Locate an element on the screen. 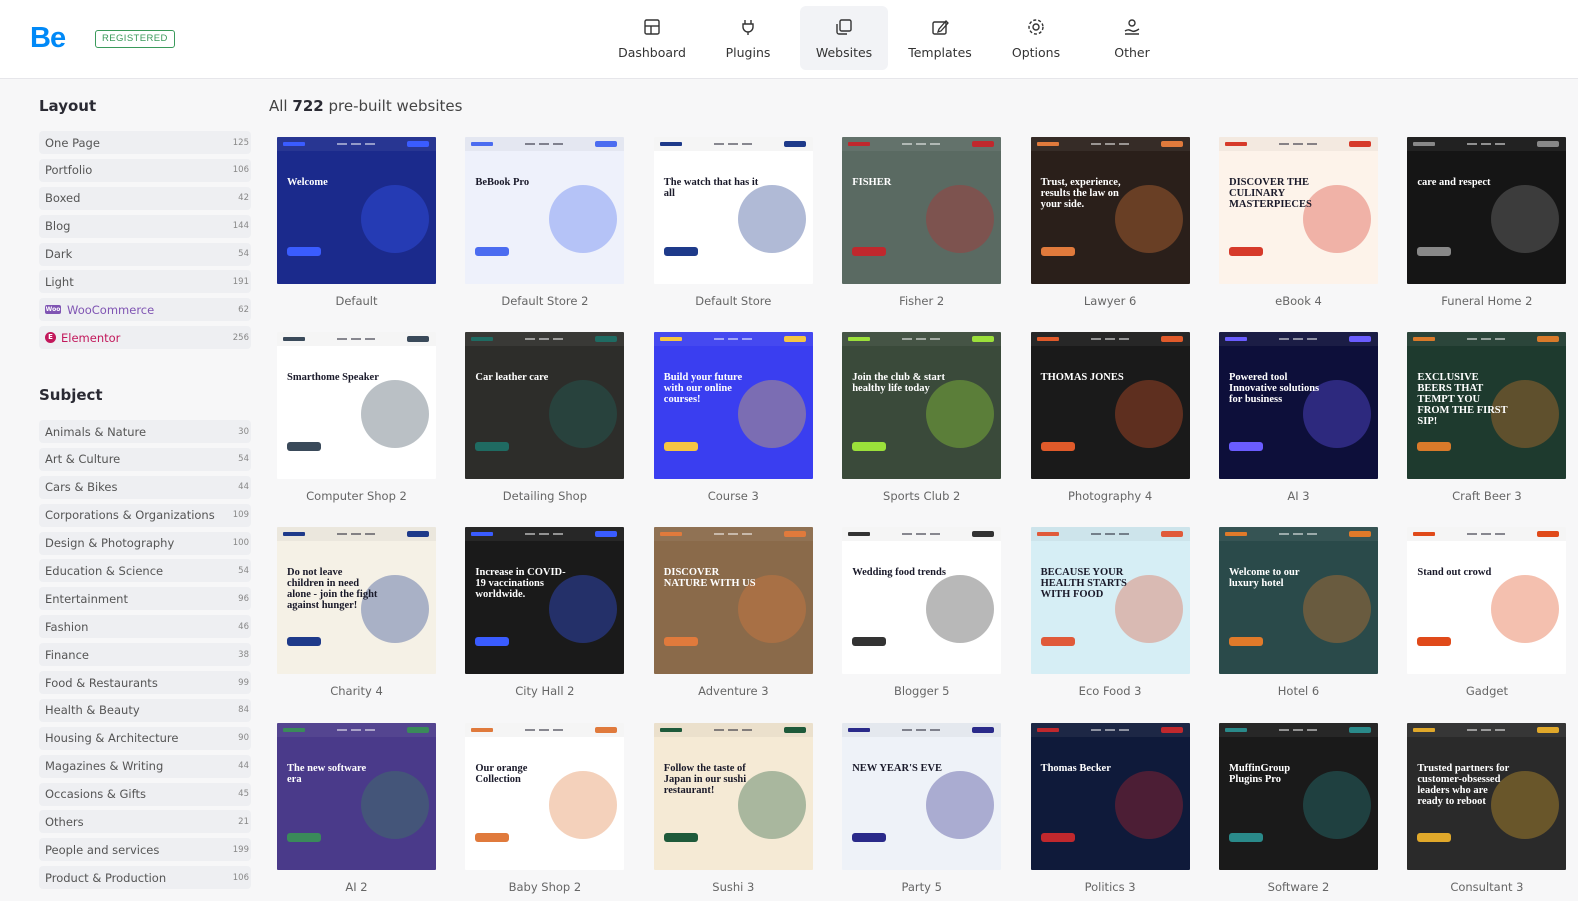 The image size is (1578, 901). website-thumbnail: BeBook Pro is located at coordinates (545, 210).